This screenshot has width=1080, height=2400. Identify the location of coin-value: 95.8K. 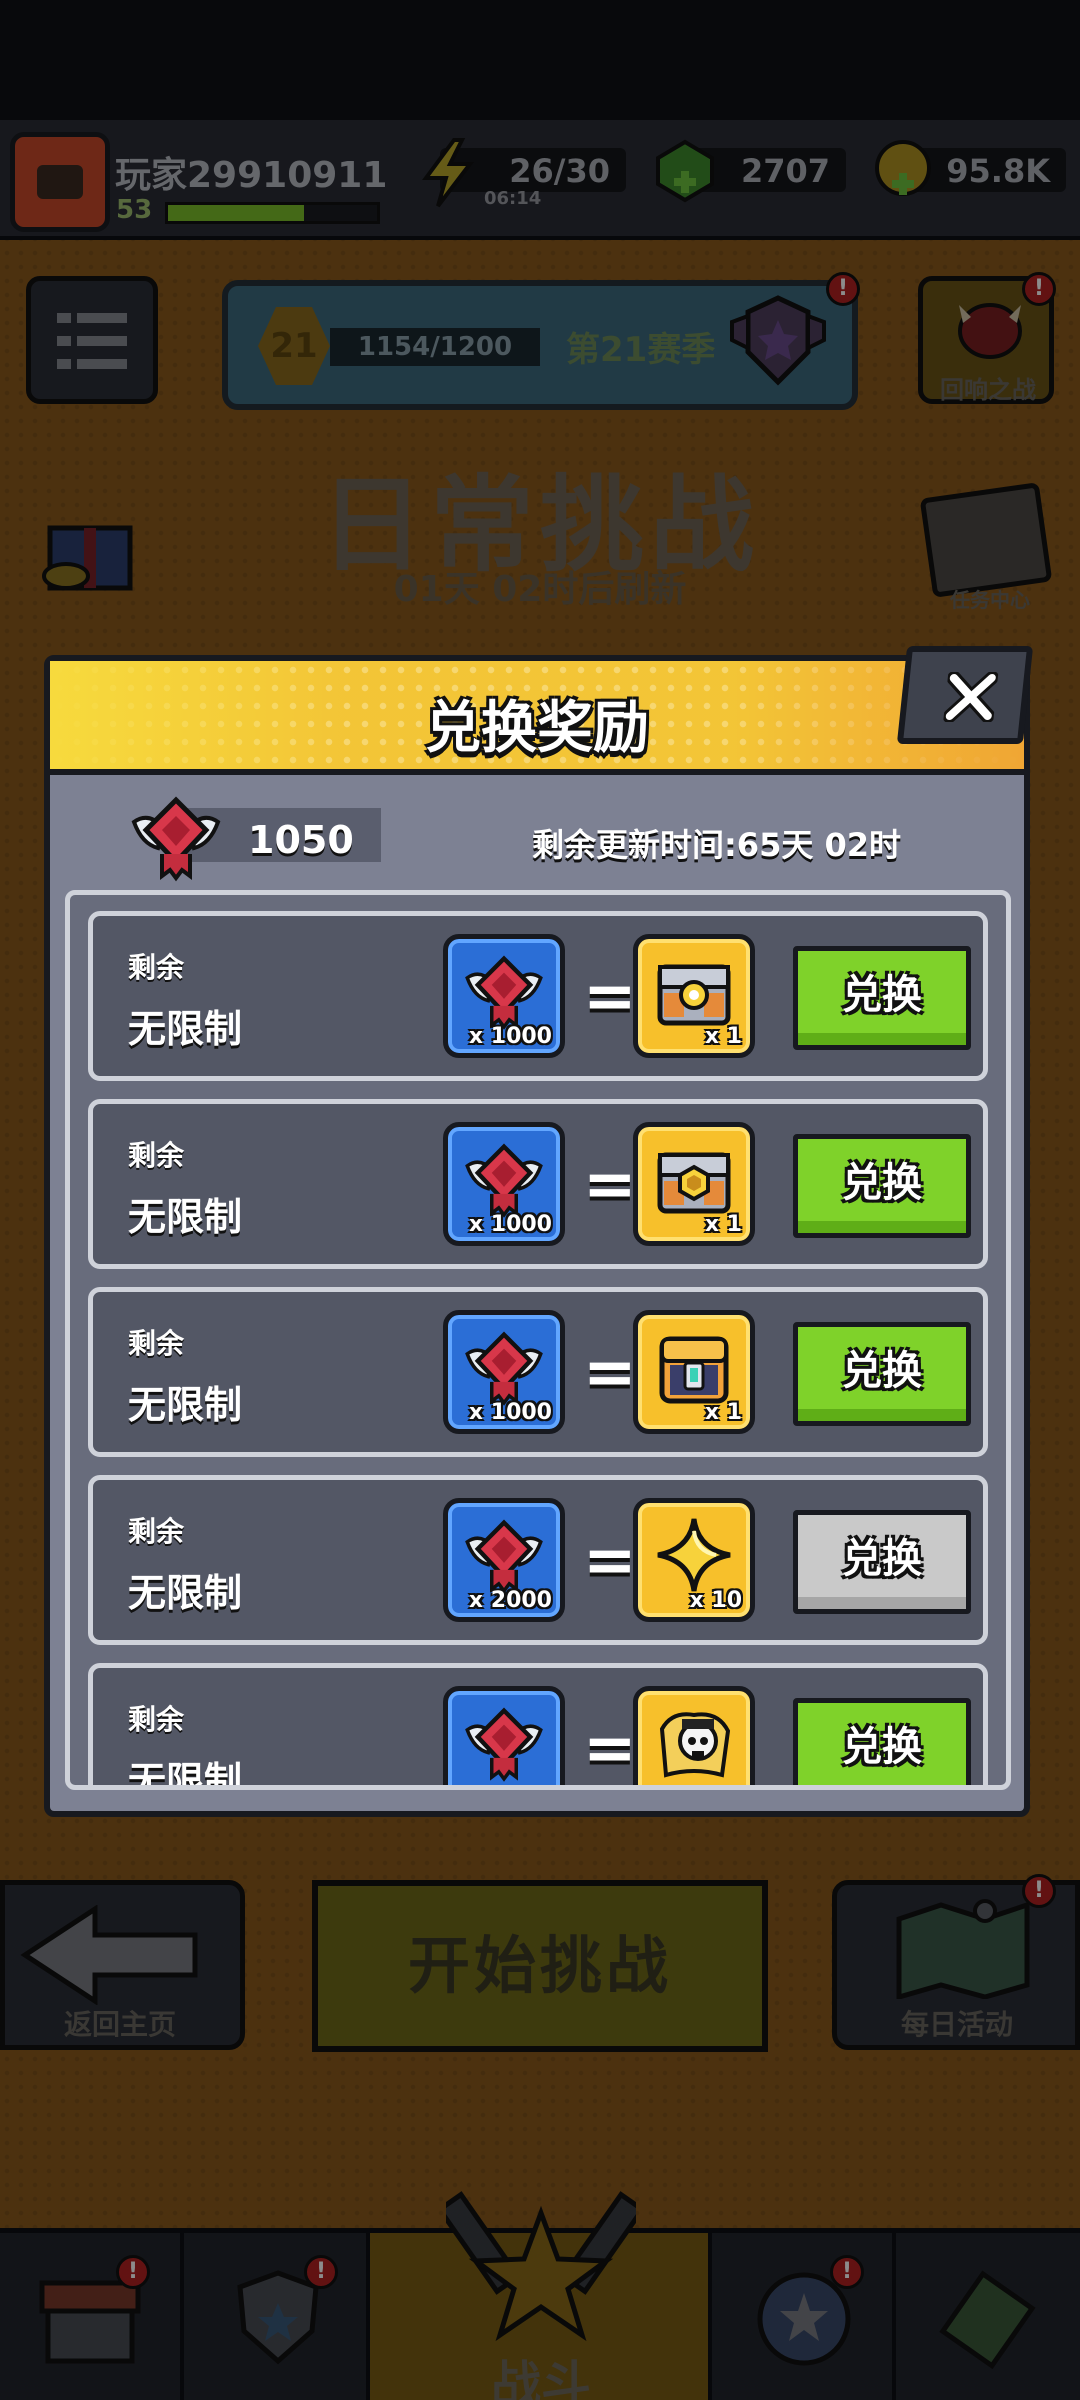
(998, 171).